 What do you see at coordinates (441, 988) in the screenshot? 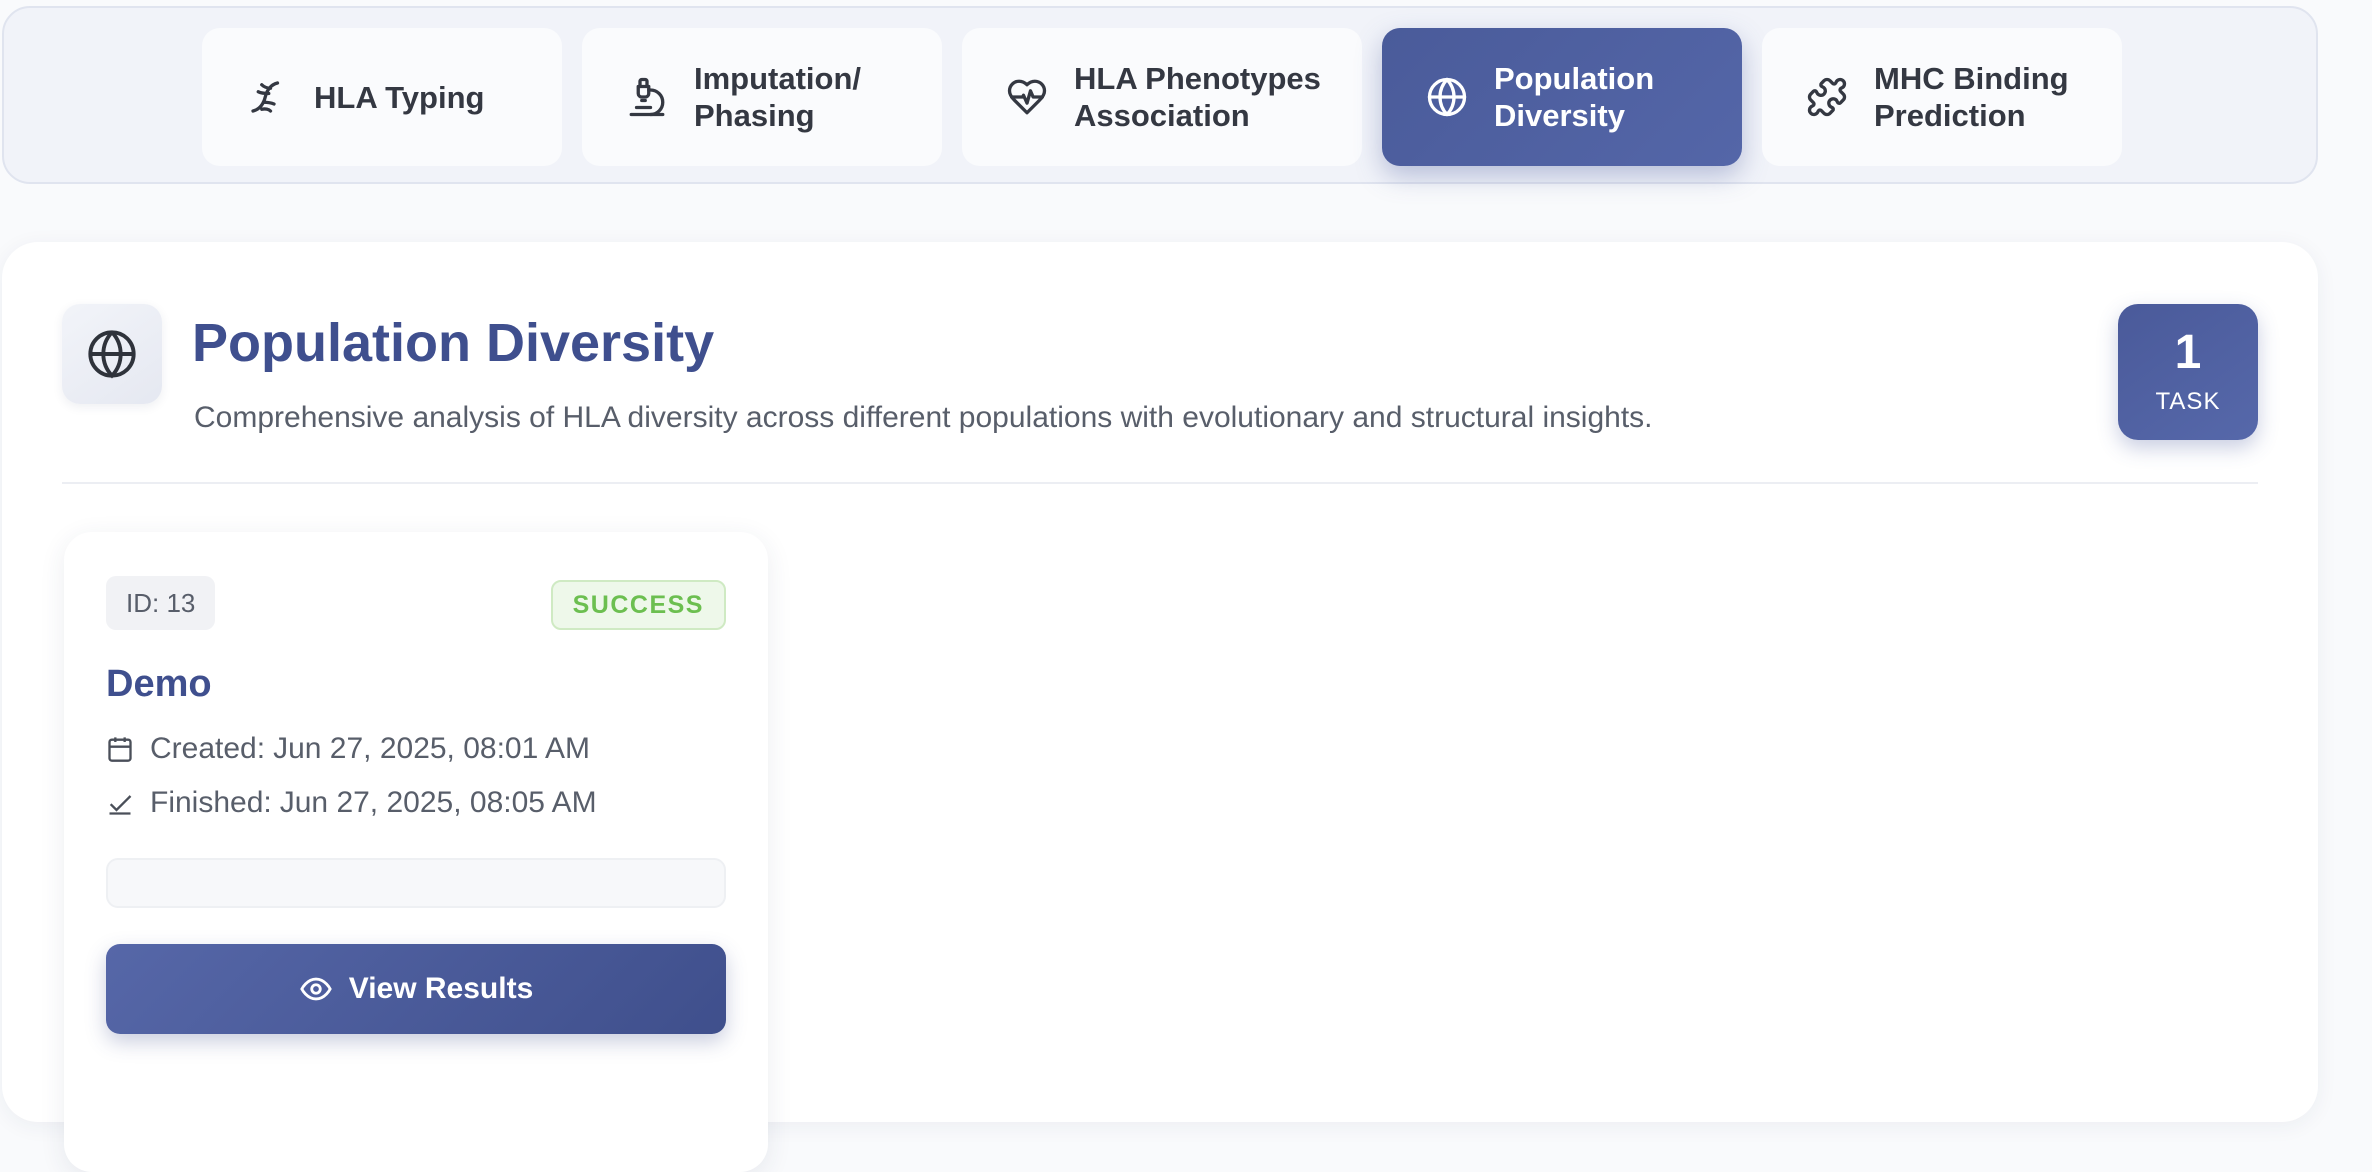
I see `view-results-label: View Results` at bounding box center [441, 988].